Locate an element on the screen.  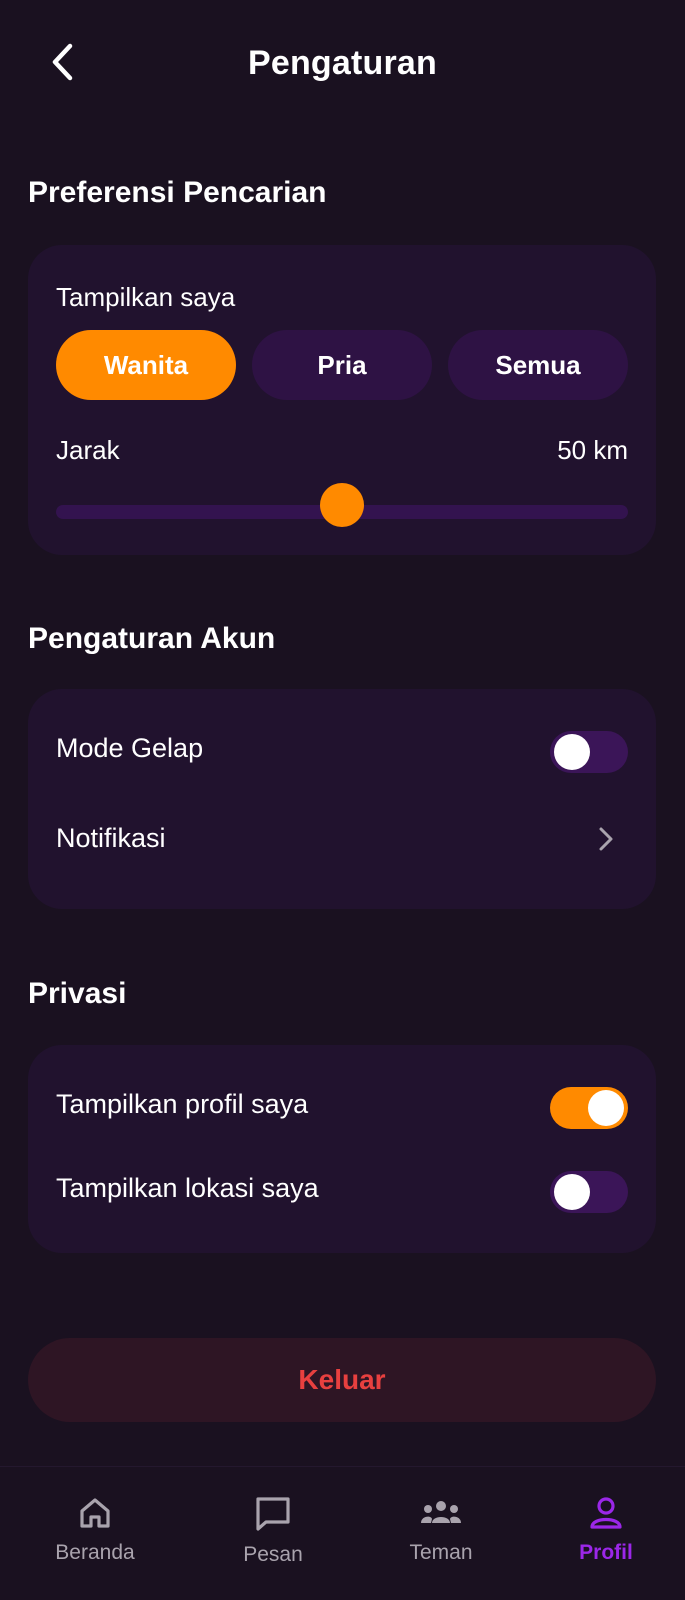
friends-icon is located at coordinates (441, 1512).